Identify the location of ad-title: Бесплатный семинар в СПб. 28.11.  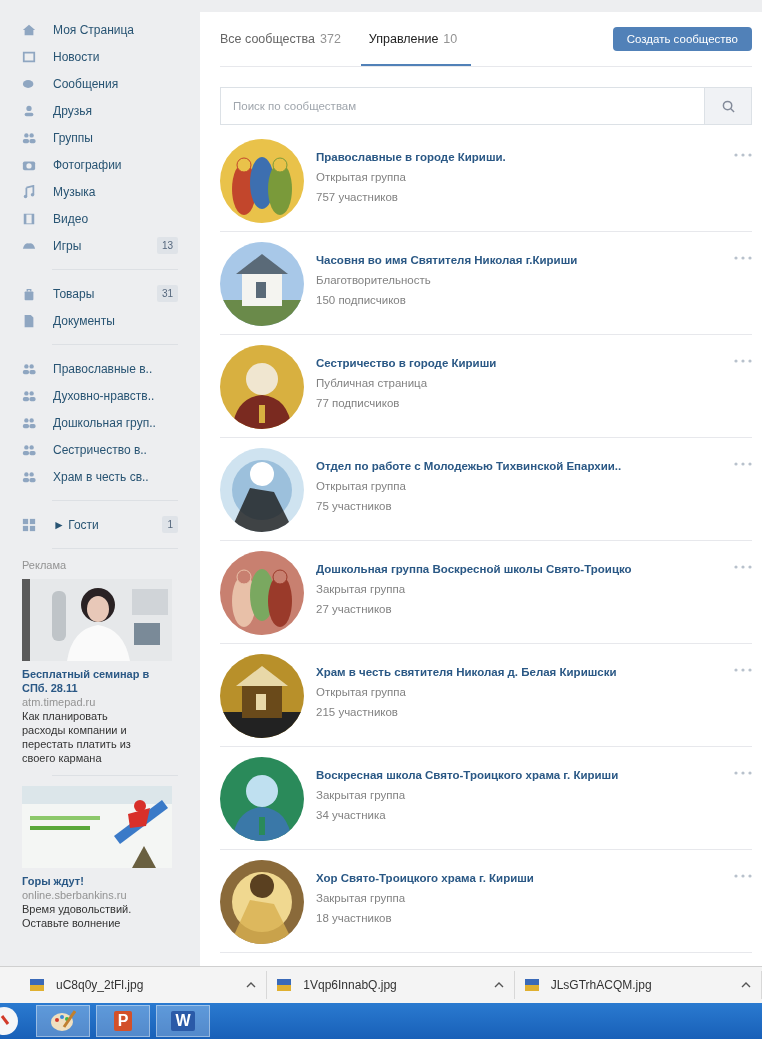
(98, 681).